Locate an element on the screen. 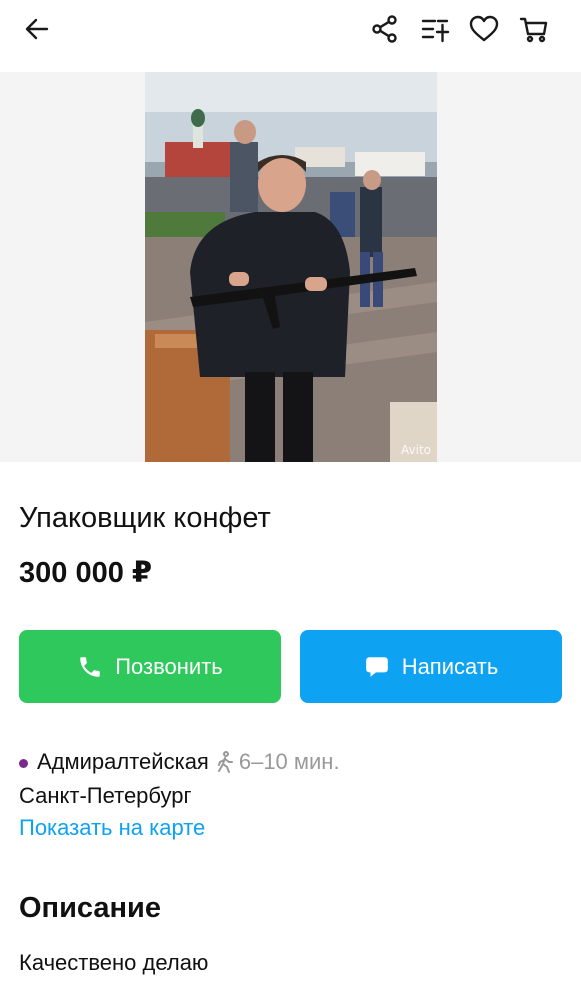 The width and height of the screenshot is (581, 985). call-button: Позвонить is located at coordinates (150, 666).